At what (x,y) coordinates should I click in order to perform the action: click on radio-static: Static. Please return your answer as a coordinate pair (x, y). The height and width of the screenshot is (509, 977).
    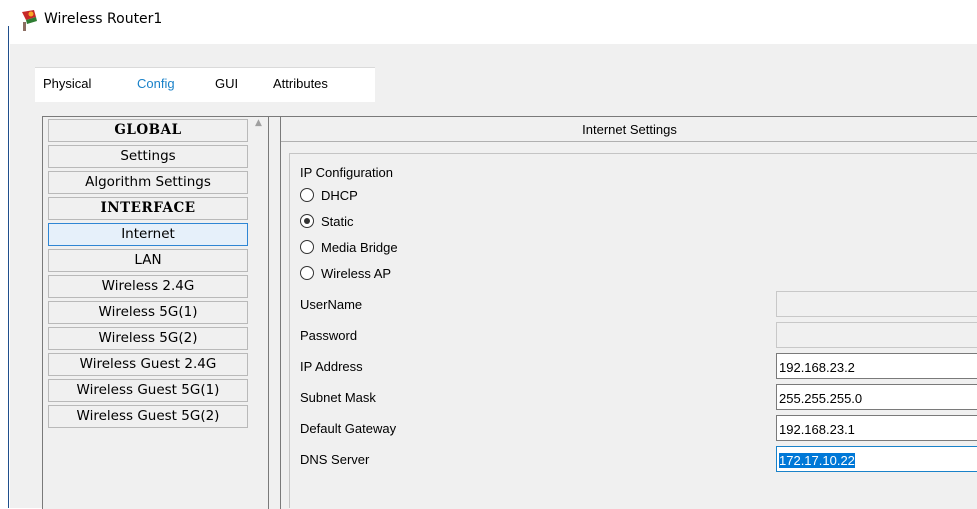
    Looking at the image, I should click on (327, 221).